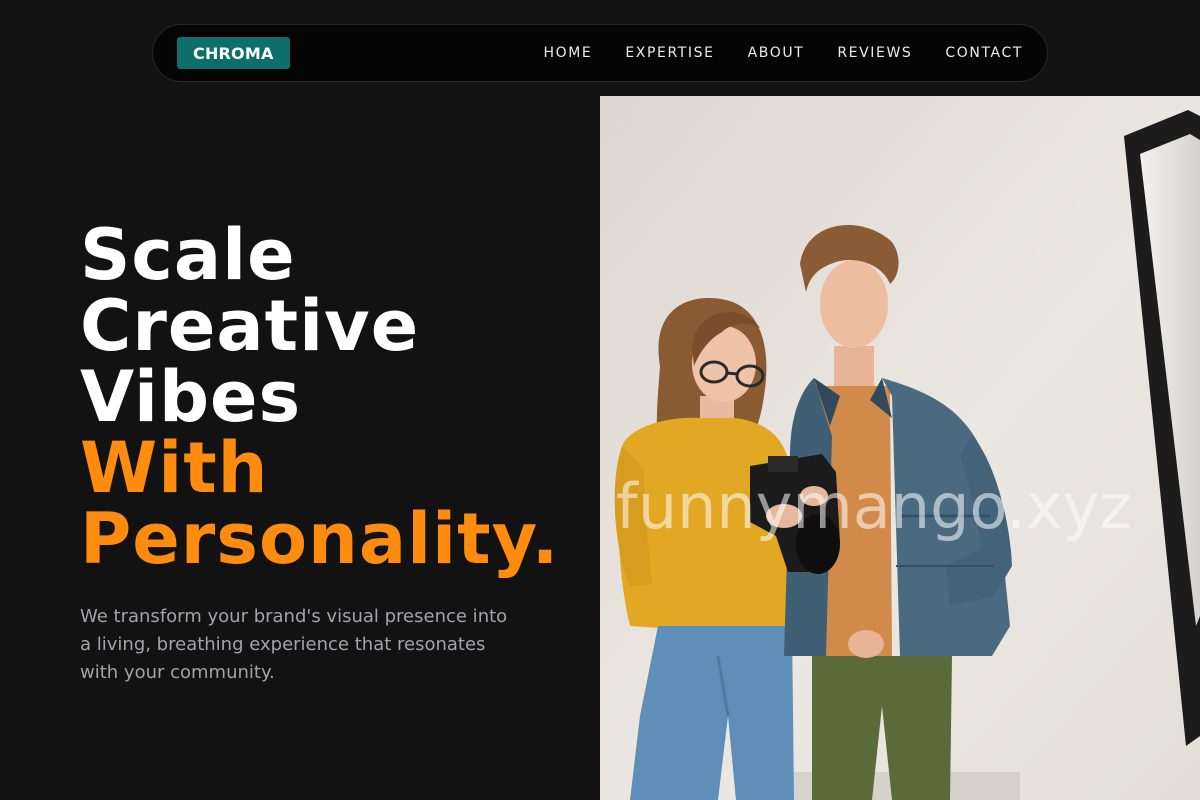 The width and height of the screenshot is (1200, 800). Describe the element at coordinates (669, 53) in the screenshot. I see `nav-expertise: EXPERTISE` at that location.